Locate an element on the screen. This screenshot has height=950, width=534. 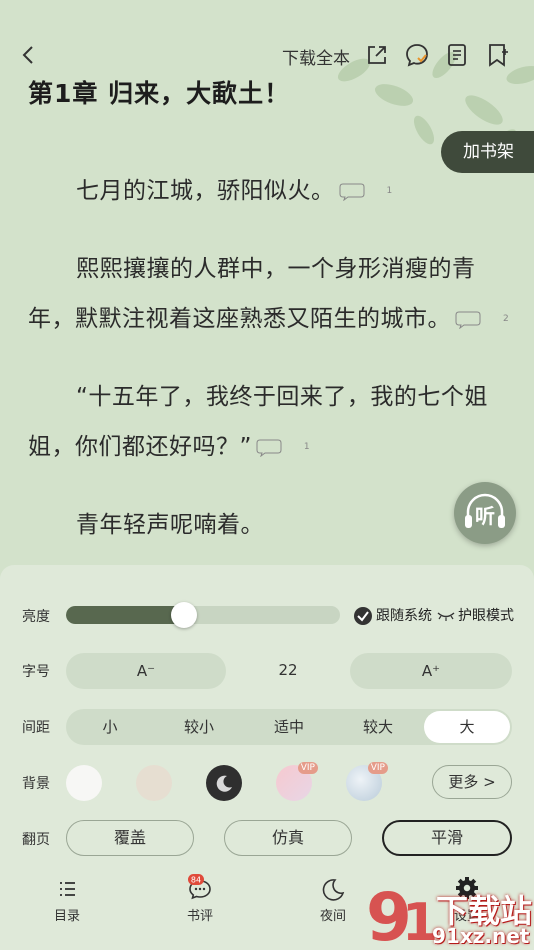
nav-label: 夜间 is located at coordinates (332, 916).